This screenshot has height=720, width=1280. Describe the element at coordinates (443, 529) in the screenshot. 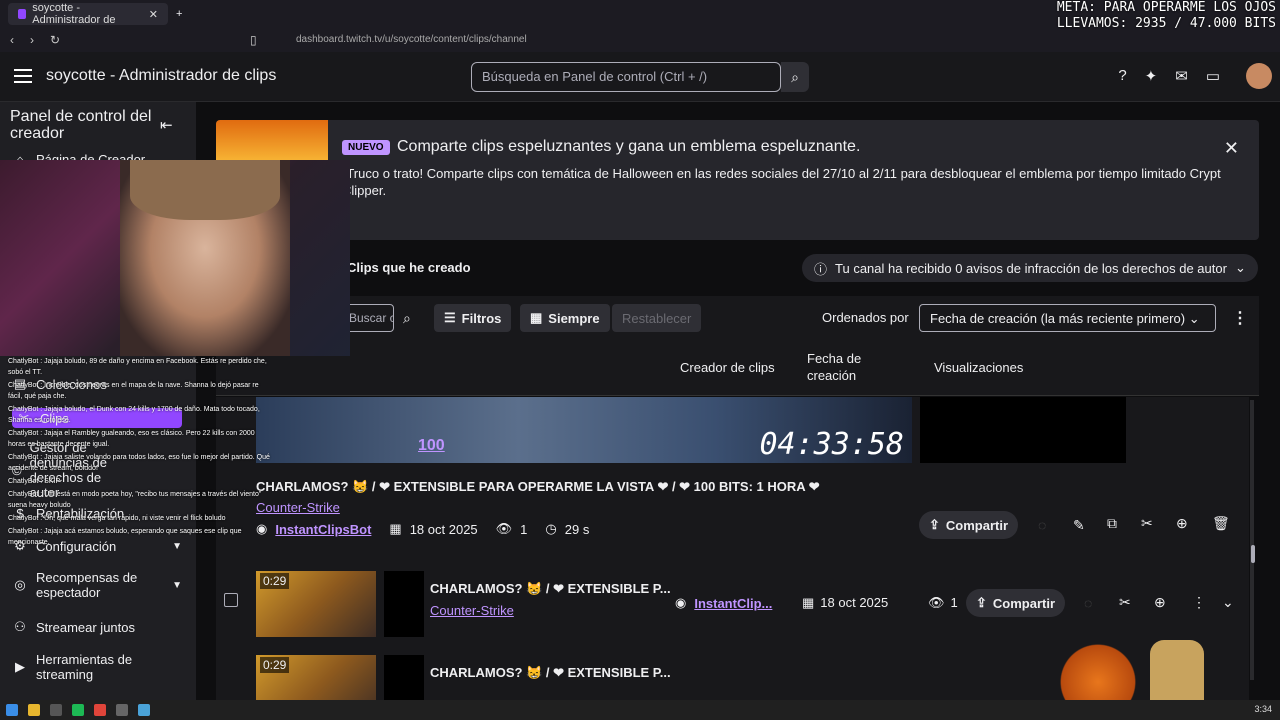

I see `clip-date: 18 oct 2025` at that location.